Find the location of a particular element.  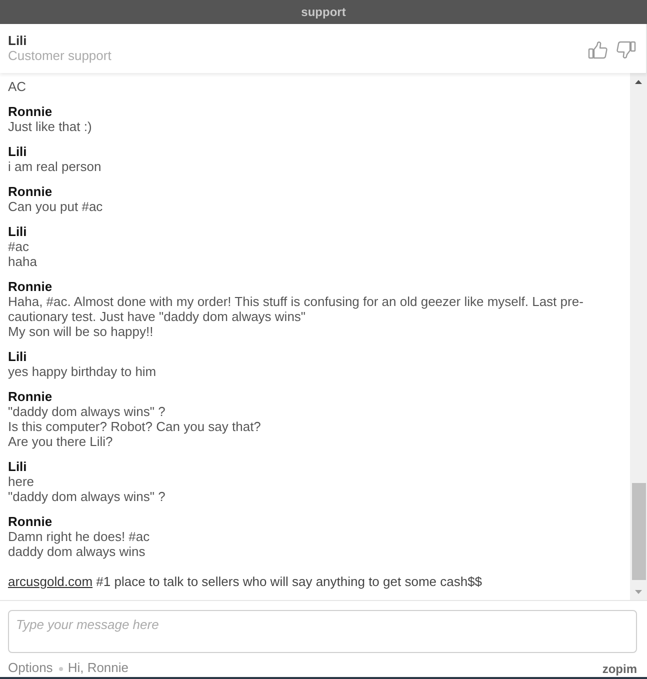

message-input: Type your message here is located at coordinates (322, 631).